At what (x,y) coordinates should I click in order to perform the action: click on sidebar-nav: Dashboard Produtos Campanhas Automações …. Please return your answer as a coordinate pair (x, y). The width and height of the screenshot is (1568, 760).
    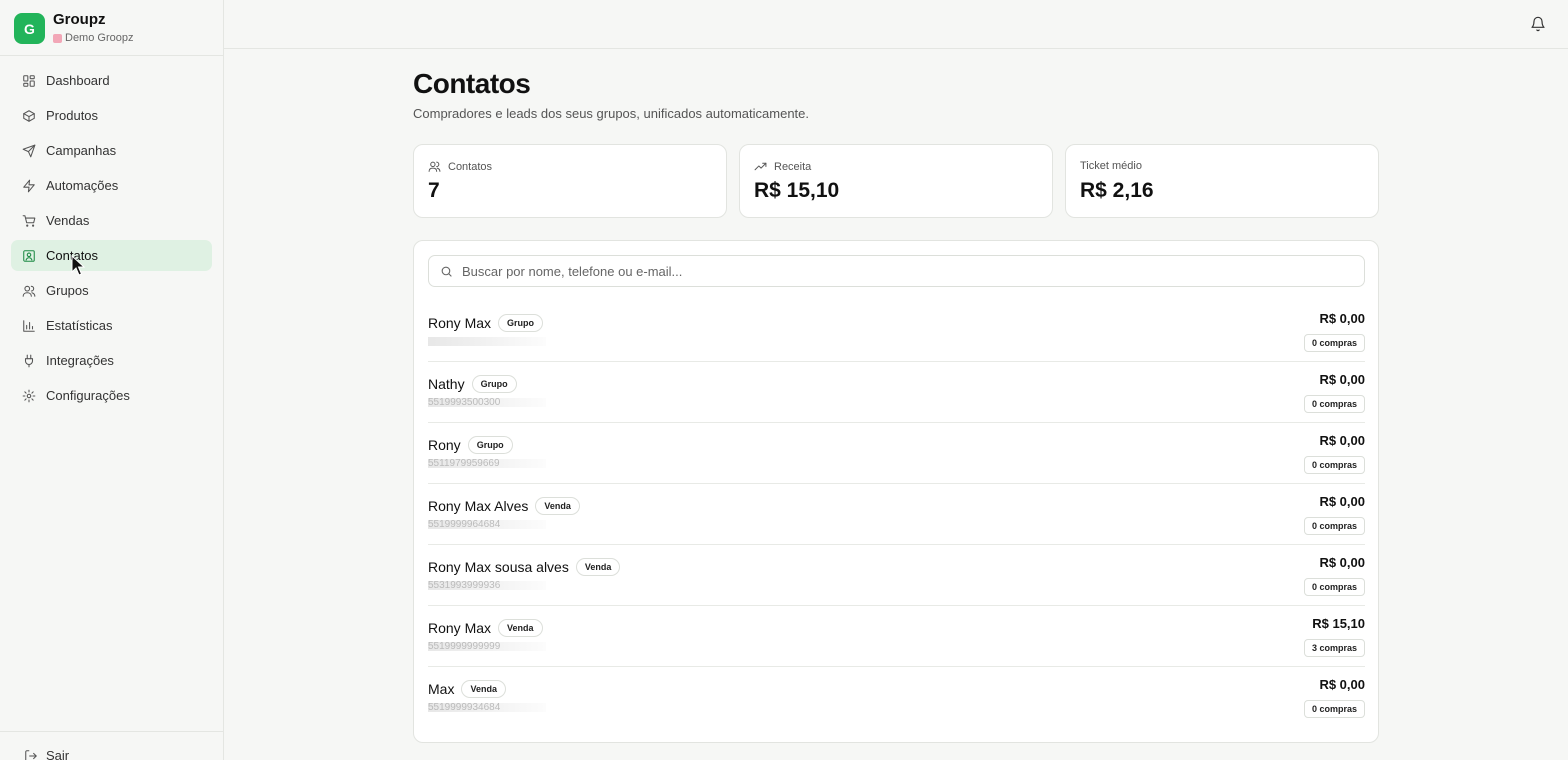
    Looking at the image, I should click on (111, 240).